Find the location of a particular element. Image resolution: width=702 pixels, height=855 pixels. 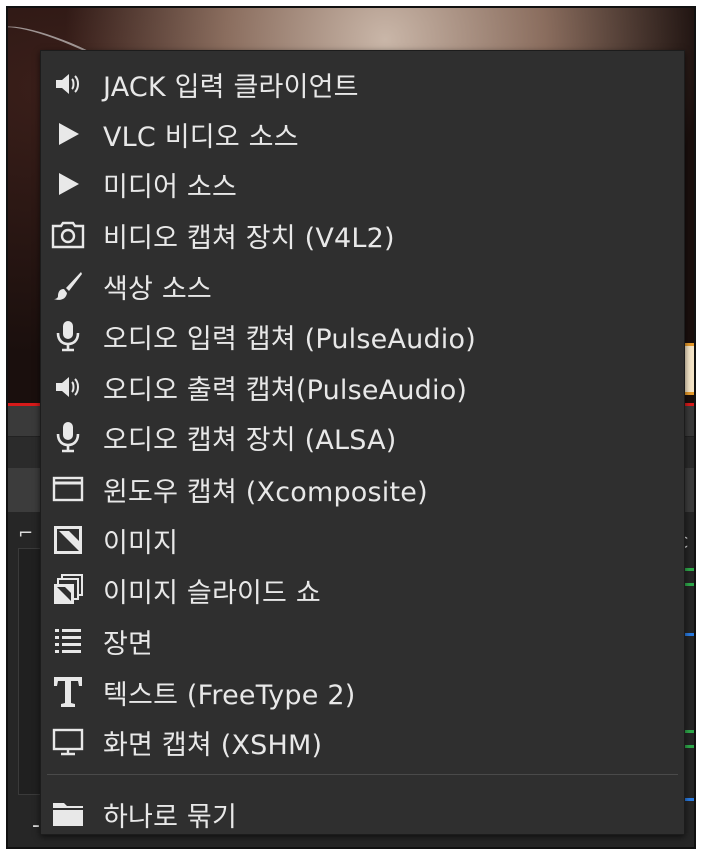

window-icon is located at coordinates (68, 489).